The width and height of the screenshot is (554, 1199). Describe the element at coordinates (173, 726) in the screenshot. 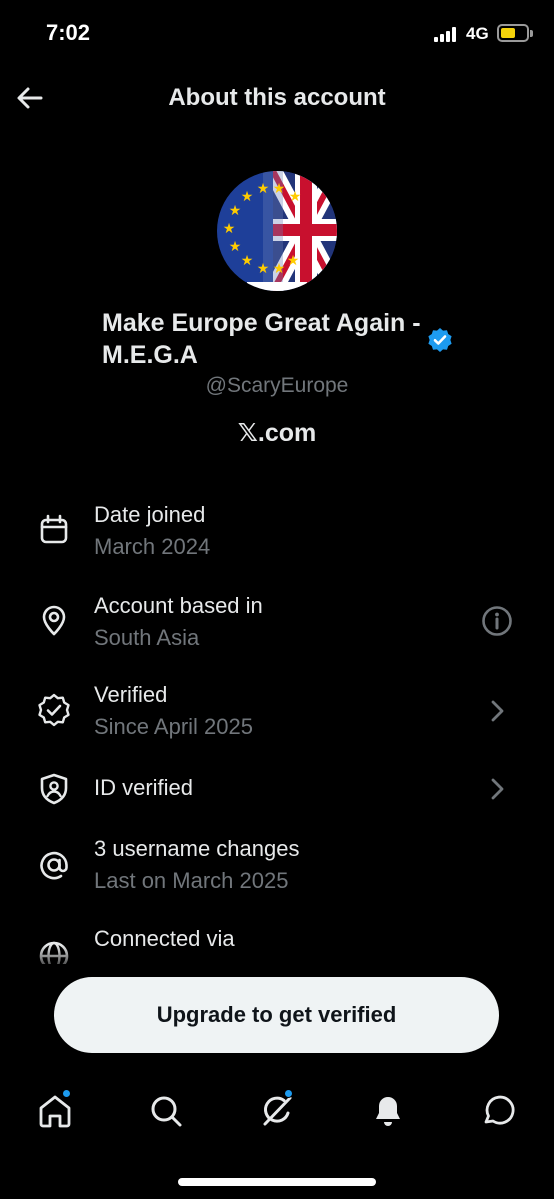

I see `row-subtitle: Since April 2025` at that location.